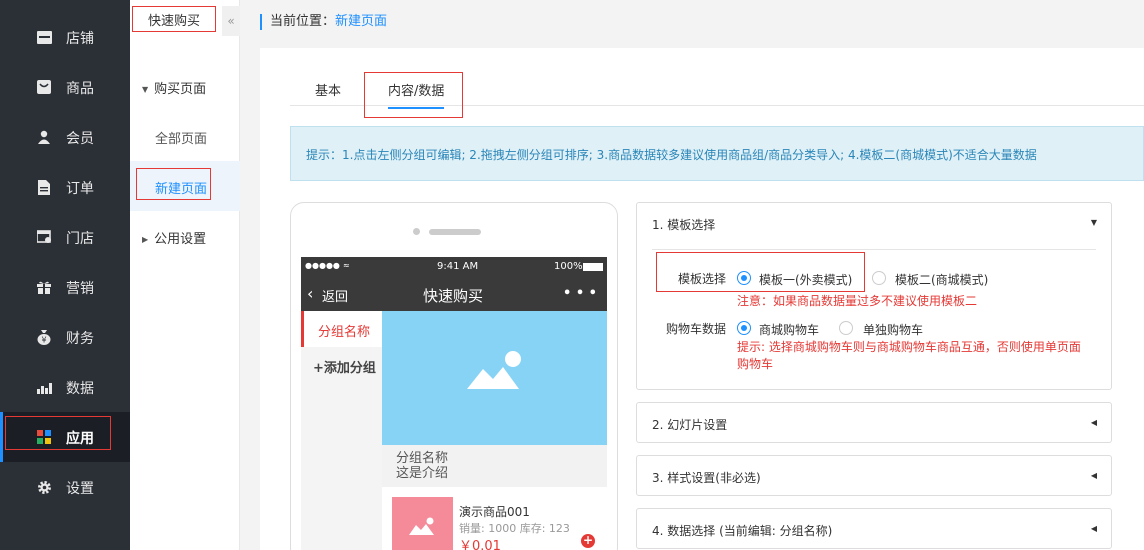  Describe the element at coordinates (65, 237) in the screenshot. I see `nav-item-shop: 门店` at that location.